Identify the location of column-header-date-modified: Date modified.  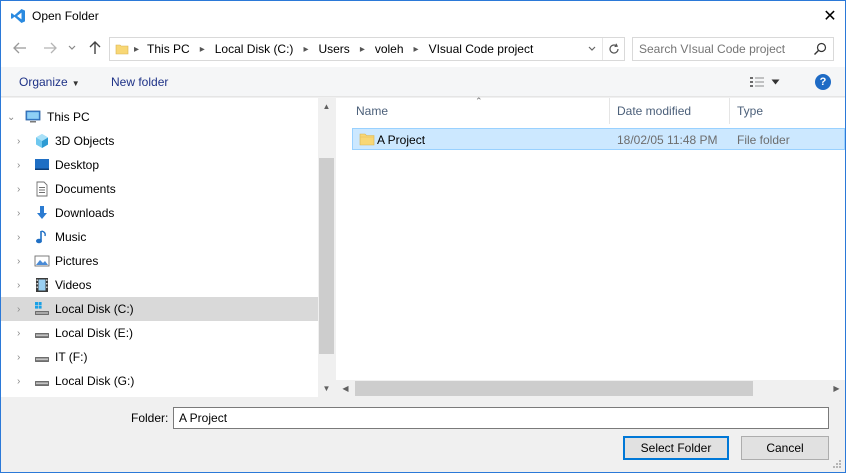
(654, 111).